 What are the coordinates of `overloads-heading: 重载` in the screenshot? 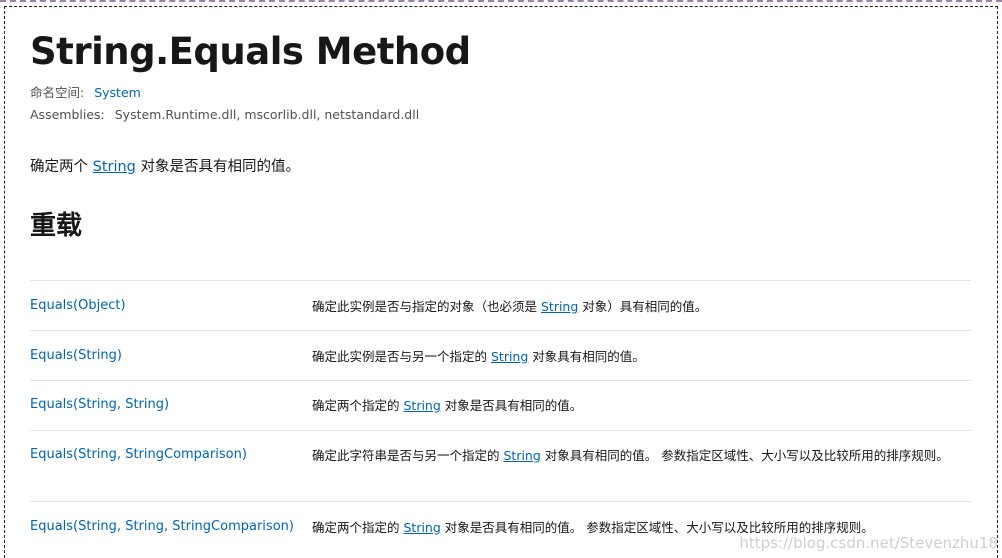 It's located at (56, 226).